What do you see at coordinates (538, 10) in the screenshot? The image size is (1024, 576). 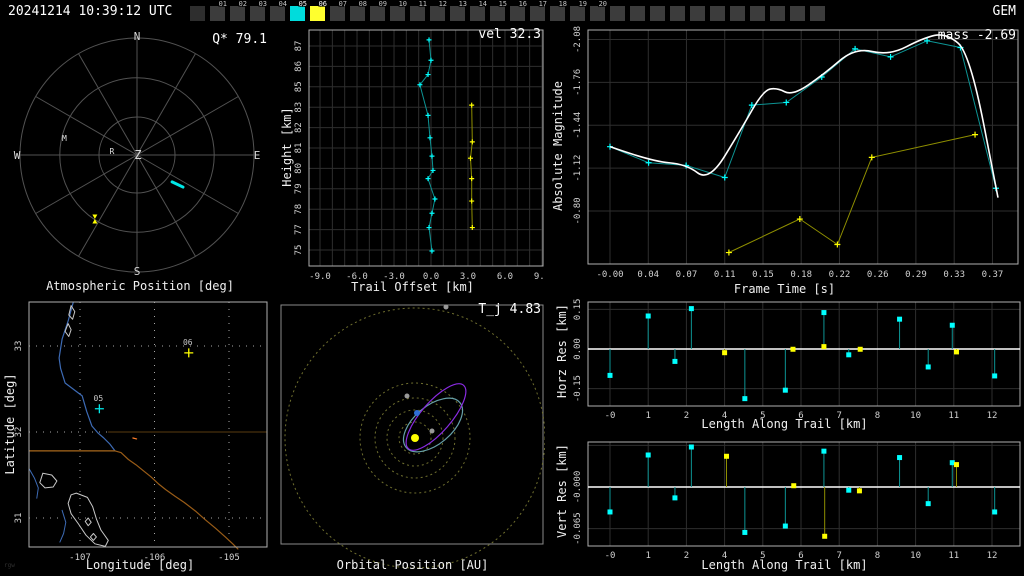 I see `camera-box-17: 17` at bounding box center [538, 10].